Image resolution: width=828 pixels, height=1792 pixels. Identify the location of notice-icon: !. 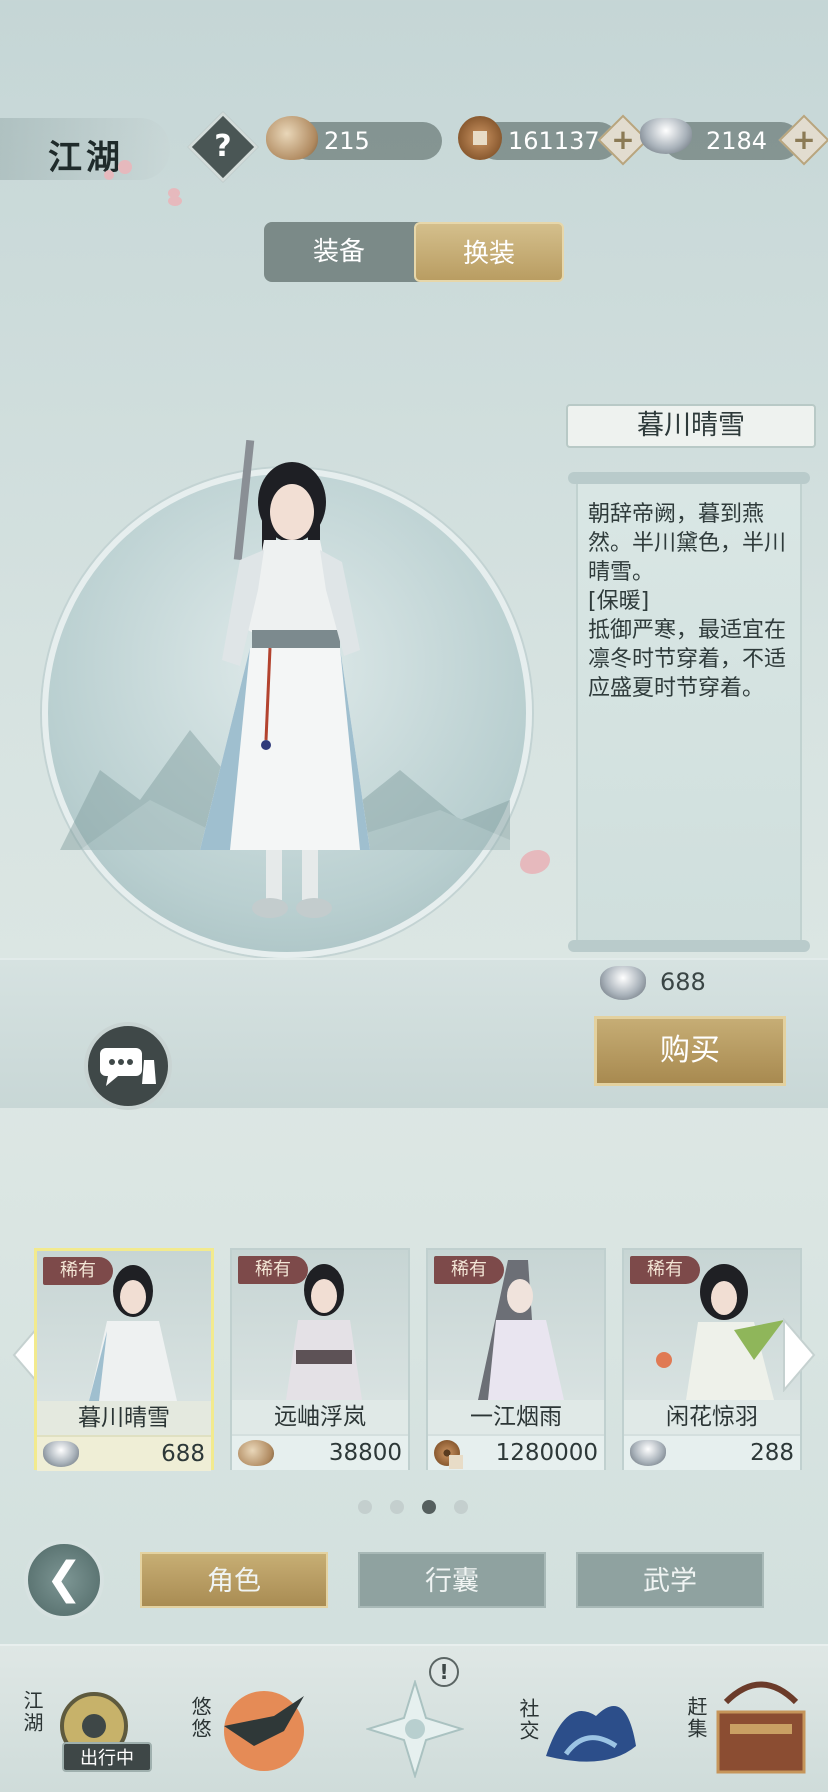
(444, 1672).